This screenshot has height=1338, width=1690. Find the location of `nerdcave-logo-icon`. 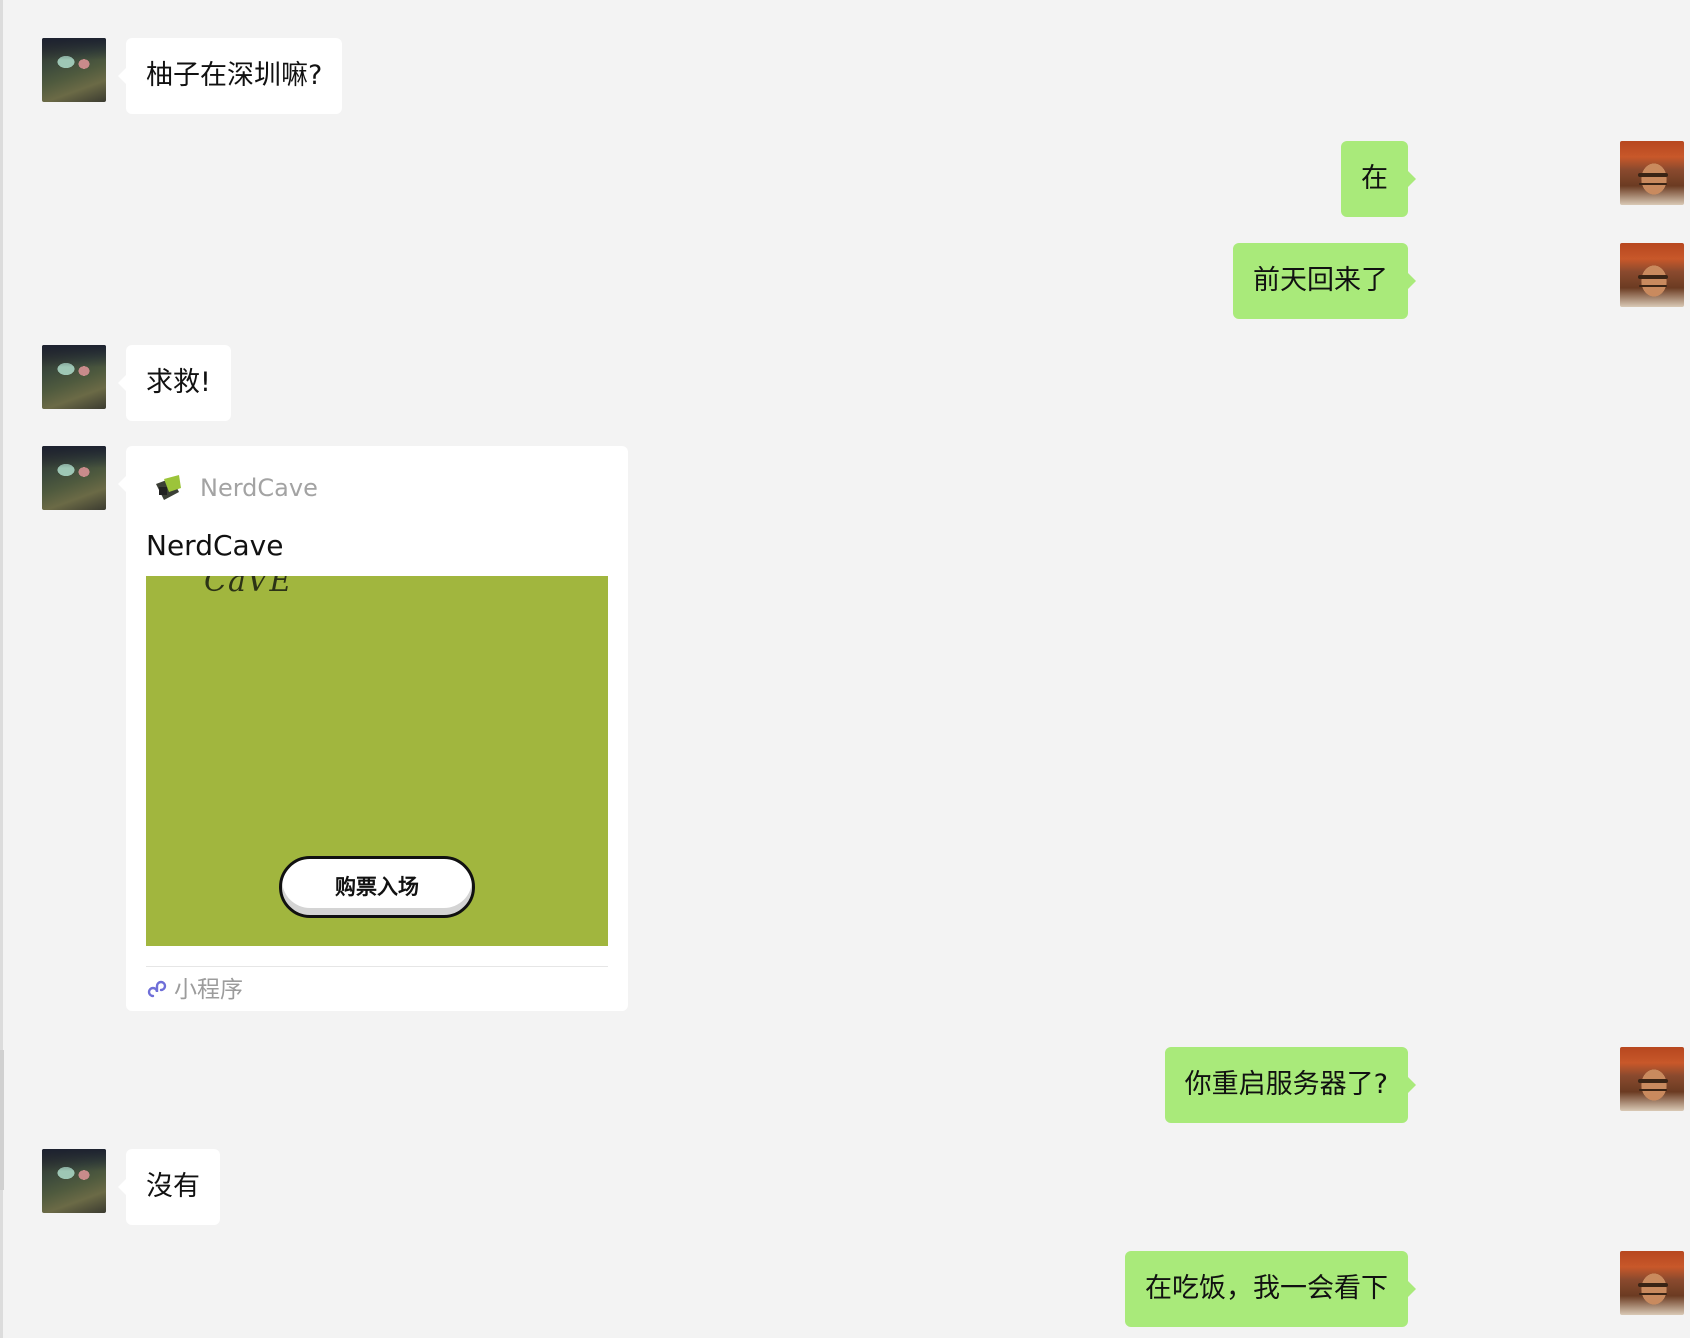

nerdcave-logo-icon is located at coordinates (168, 487).